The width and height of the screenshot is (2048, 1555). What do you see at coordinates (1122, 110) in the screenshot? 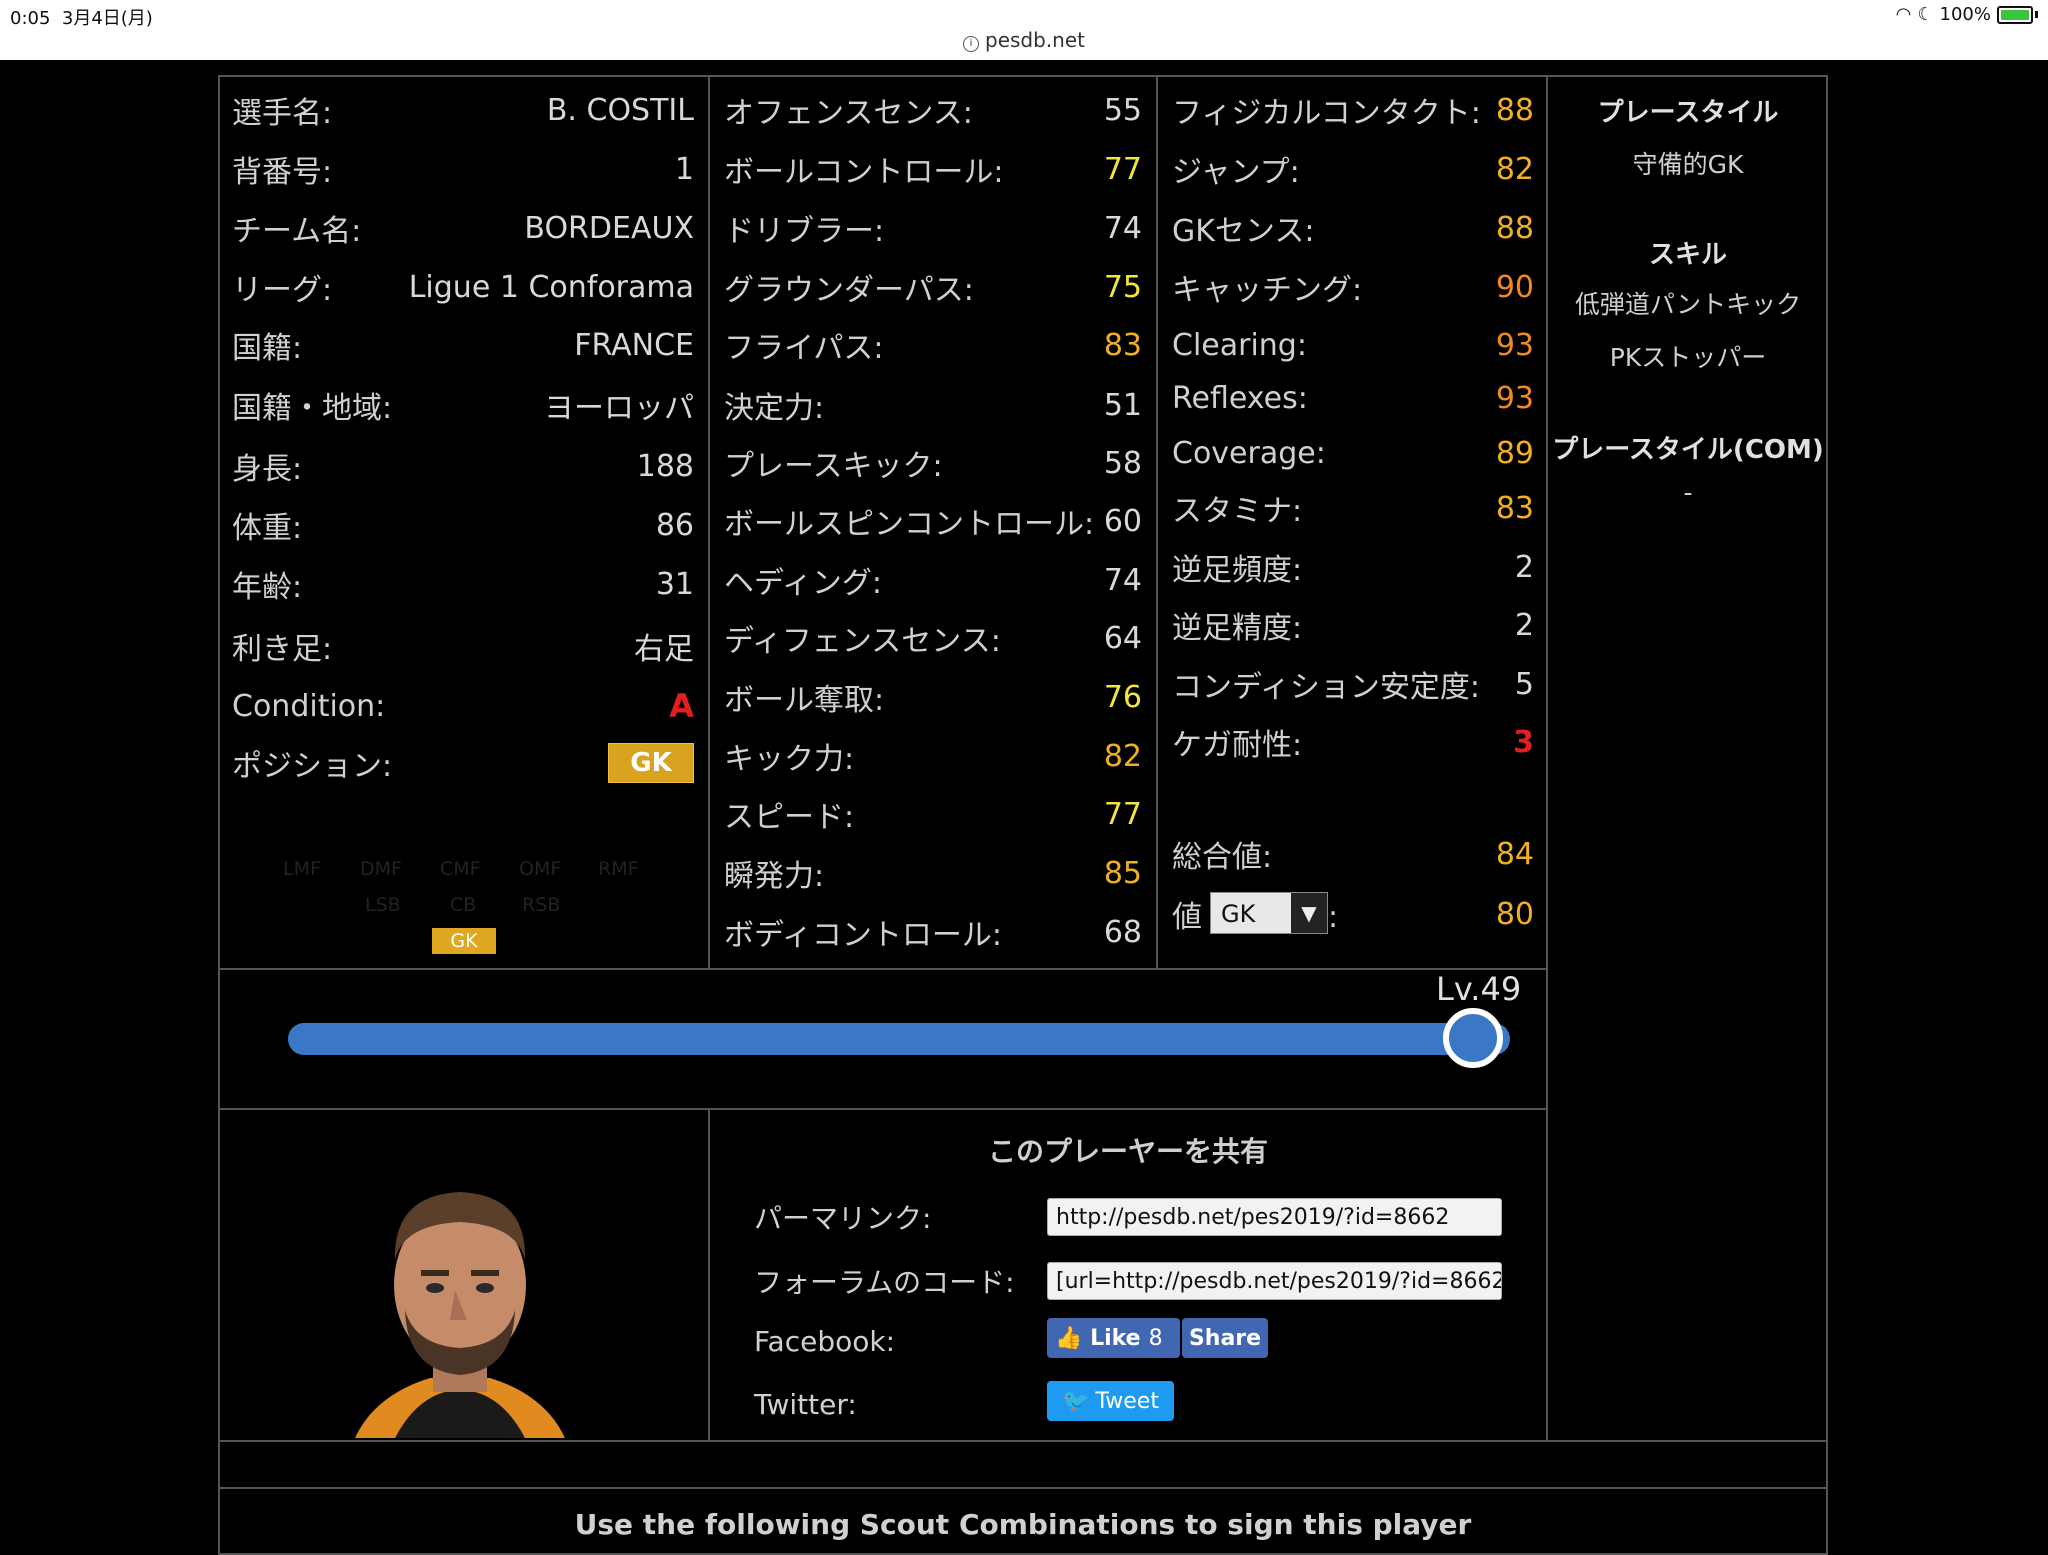
I see `stat-value: 55` at bounding box center [1122, 110].